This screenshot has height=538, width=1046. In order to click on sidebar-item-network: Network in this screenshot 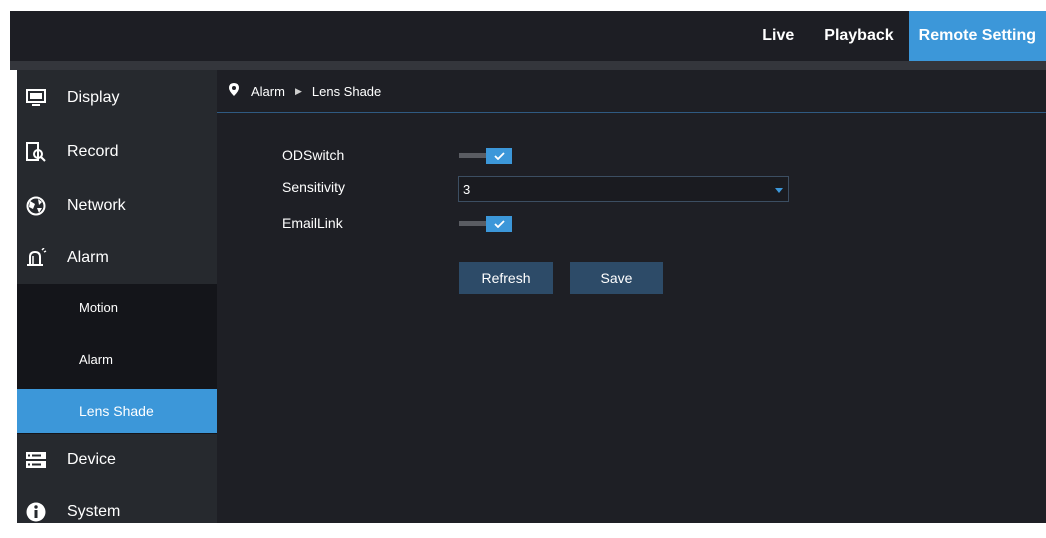, I will do `click(117, 206)`.